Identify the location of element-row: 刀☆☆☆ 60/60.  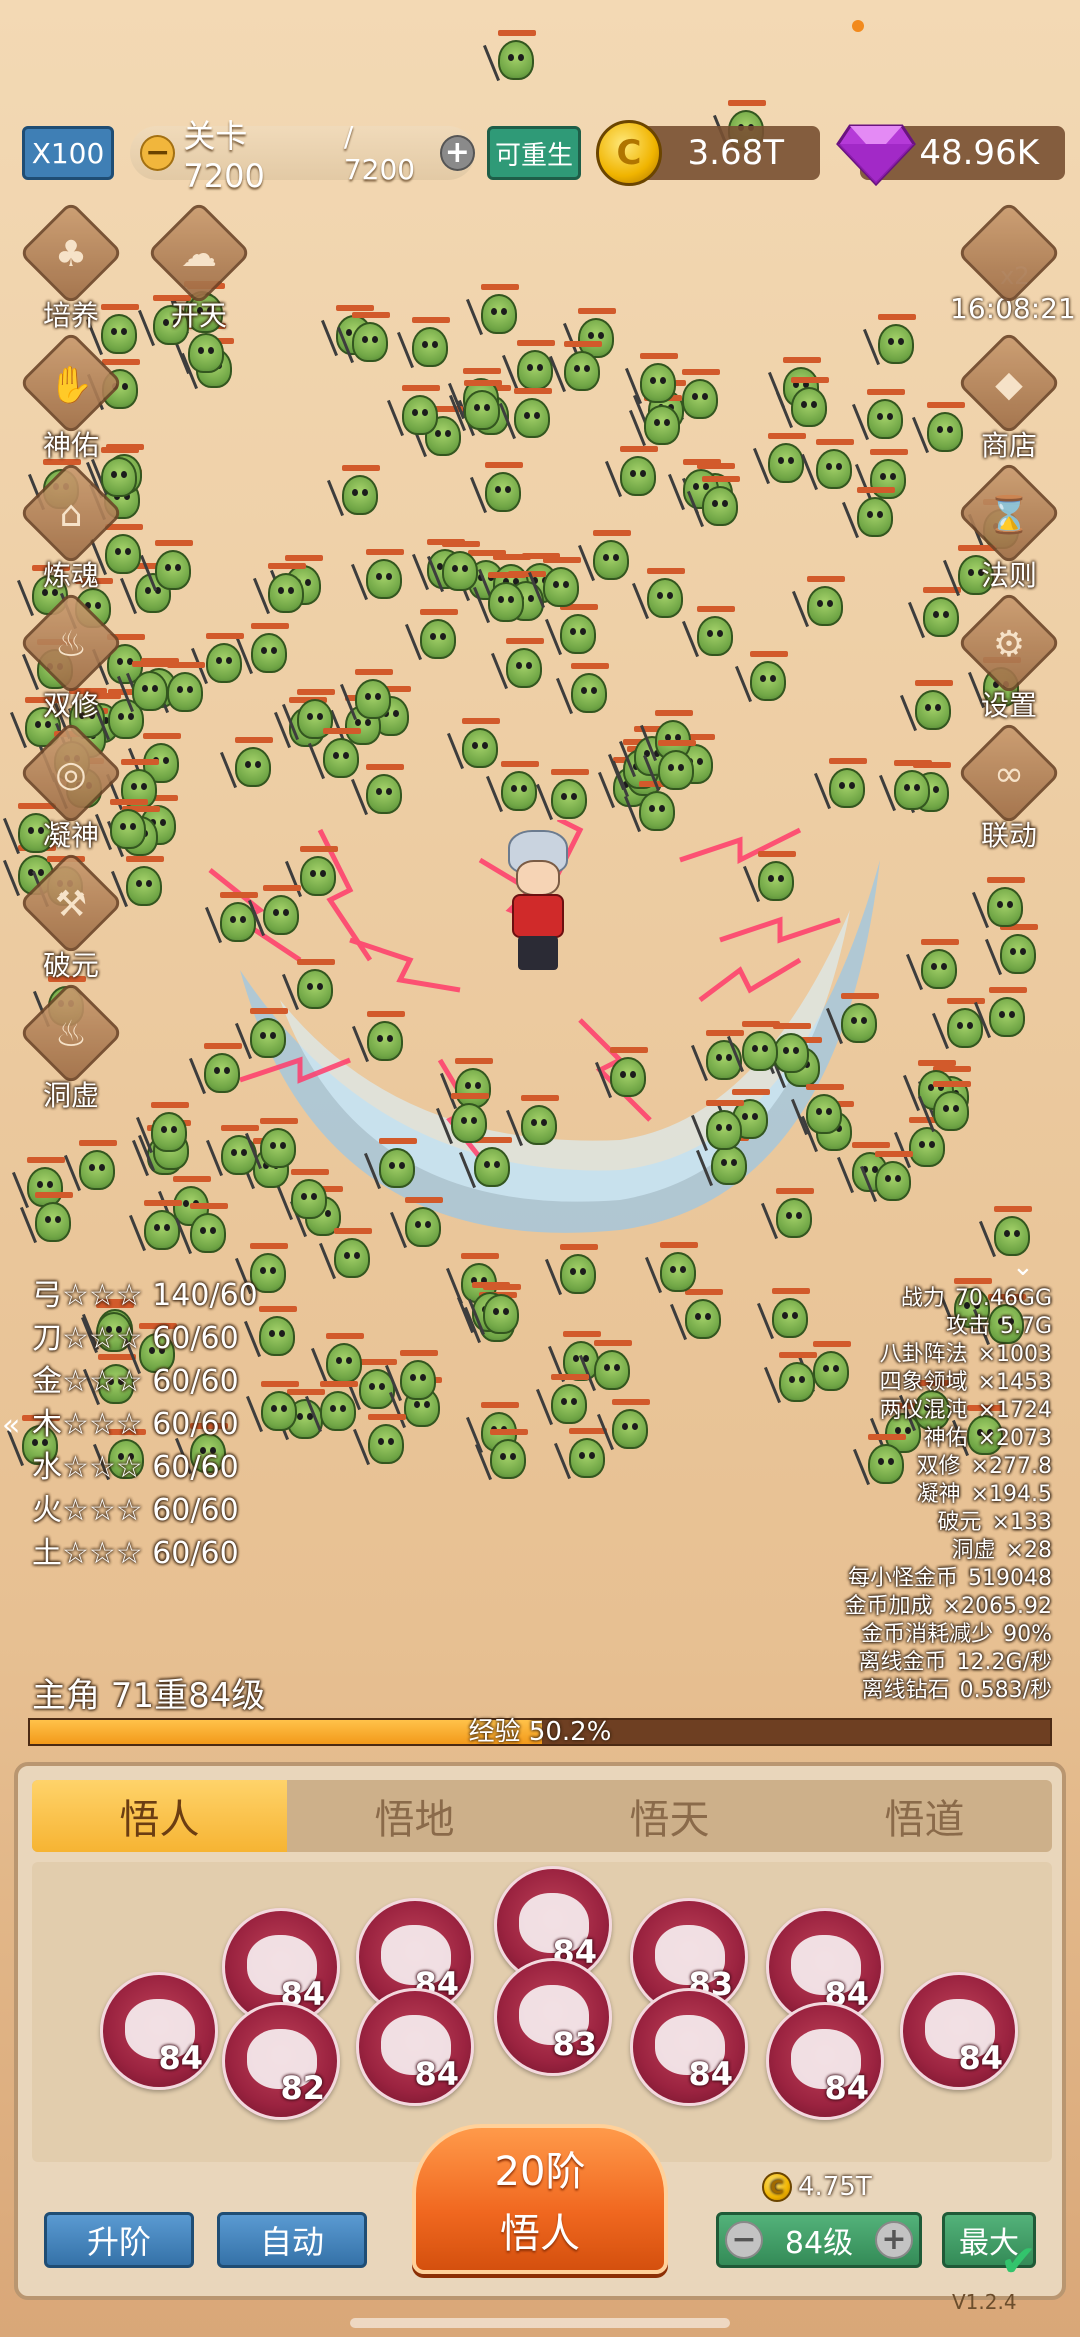
(135, 1338).